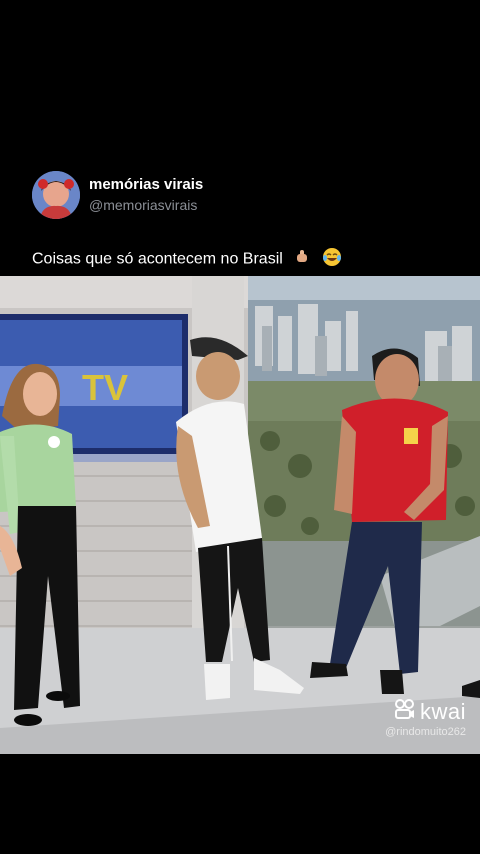  I want to click on post-header: memórias virais @memoriasvirais, so click(242, 195).